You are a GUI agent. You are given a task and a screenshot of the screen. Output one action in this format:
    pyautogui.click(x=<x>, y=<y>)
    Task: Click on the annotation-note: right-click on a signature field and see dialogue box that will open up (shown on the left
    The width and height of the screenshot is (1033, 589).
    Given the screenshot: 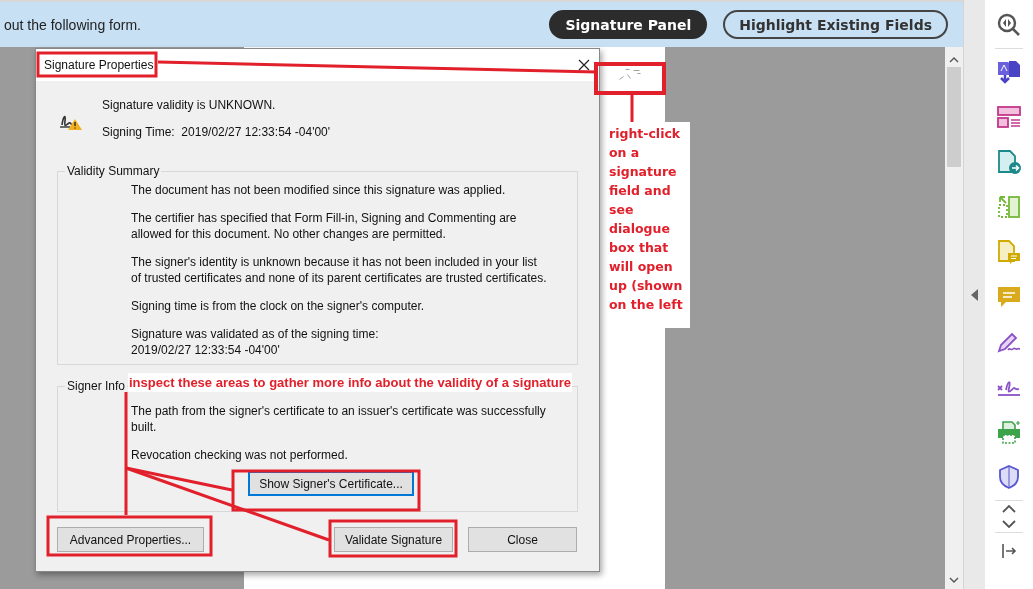 What is the action you would take?
    pyautogui.click(x=649, y=225)
    